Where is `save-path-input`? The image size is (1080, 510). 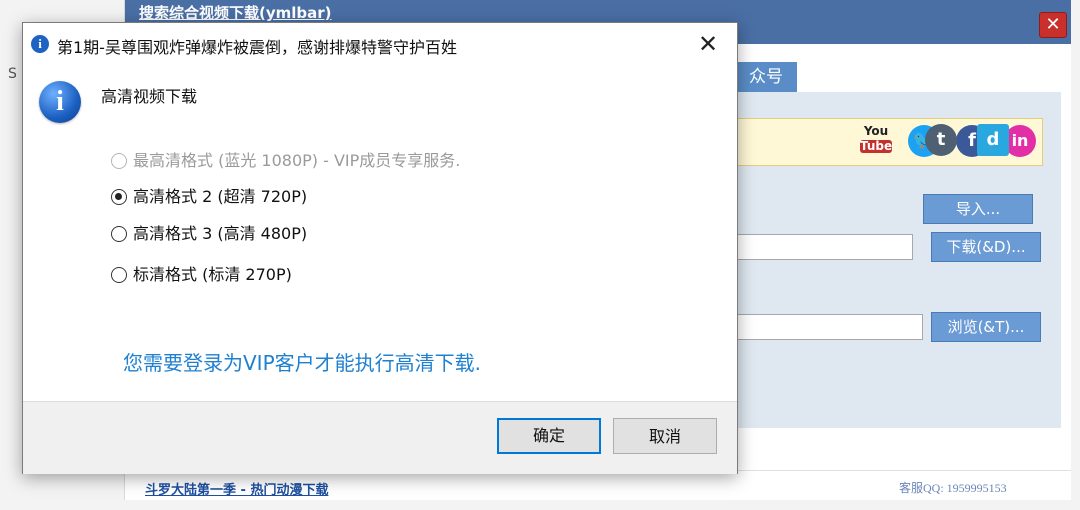
save-path-input is located at coordinates (830, 327).